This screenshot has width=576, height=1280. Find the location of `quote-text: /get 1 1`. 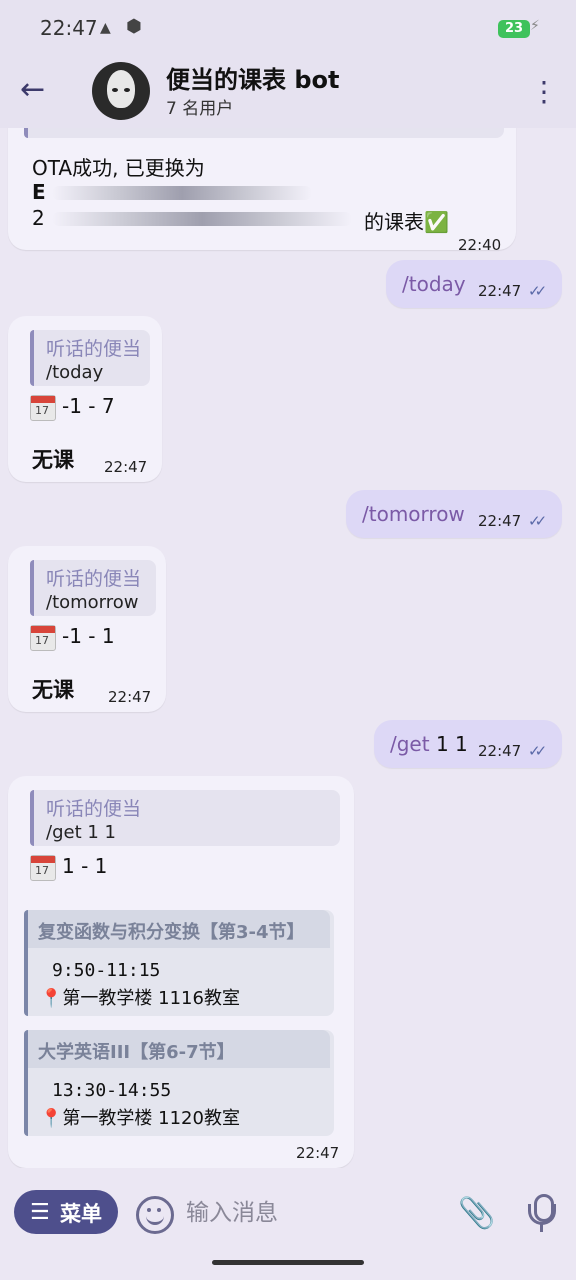

quote-text: /get 1 1 is located at coordinates (81, 832).